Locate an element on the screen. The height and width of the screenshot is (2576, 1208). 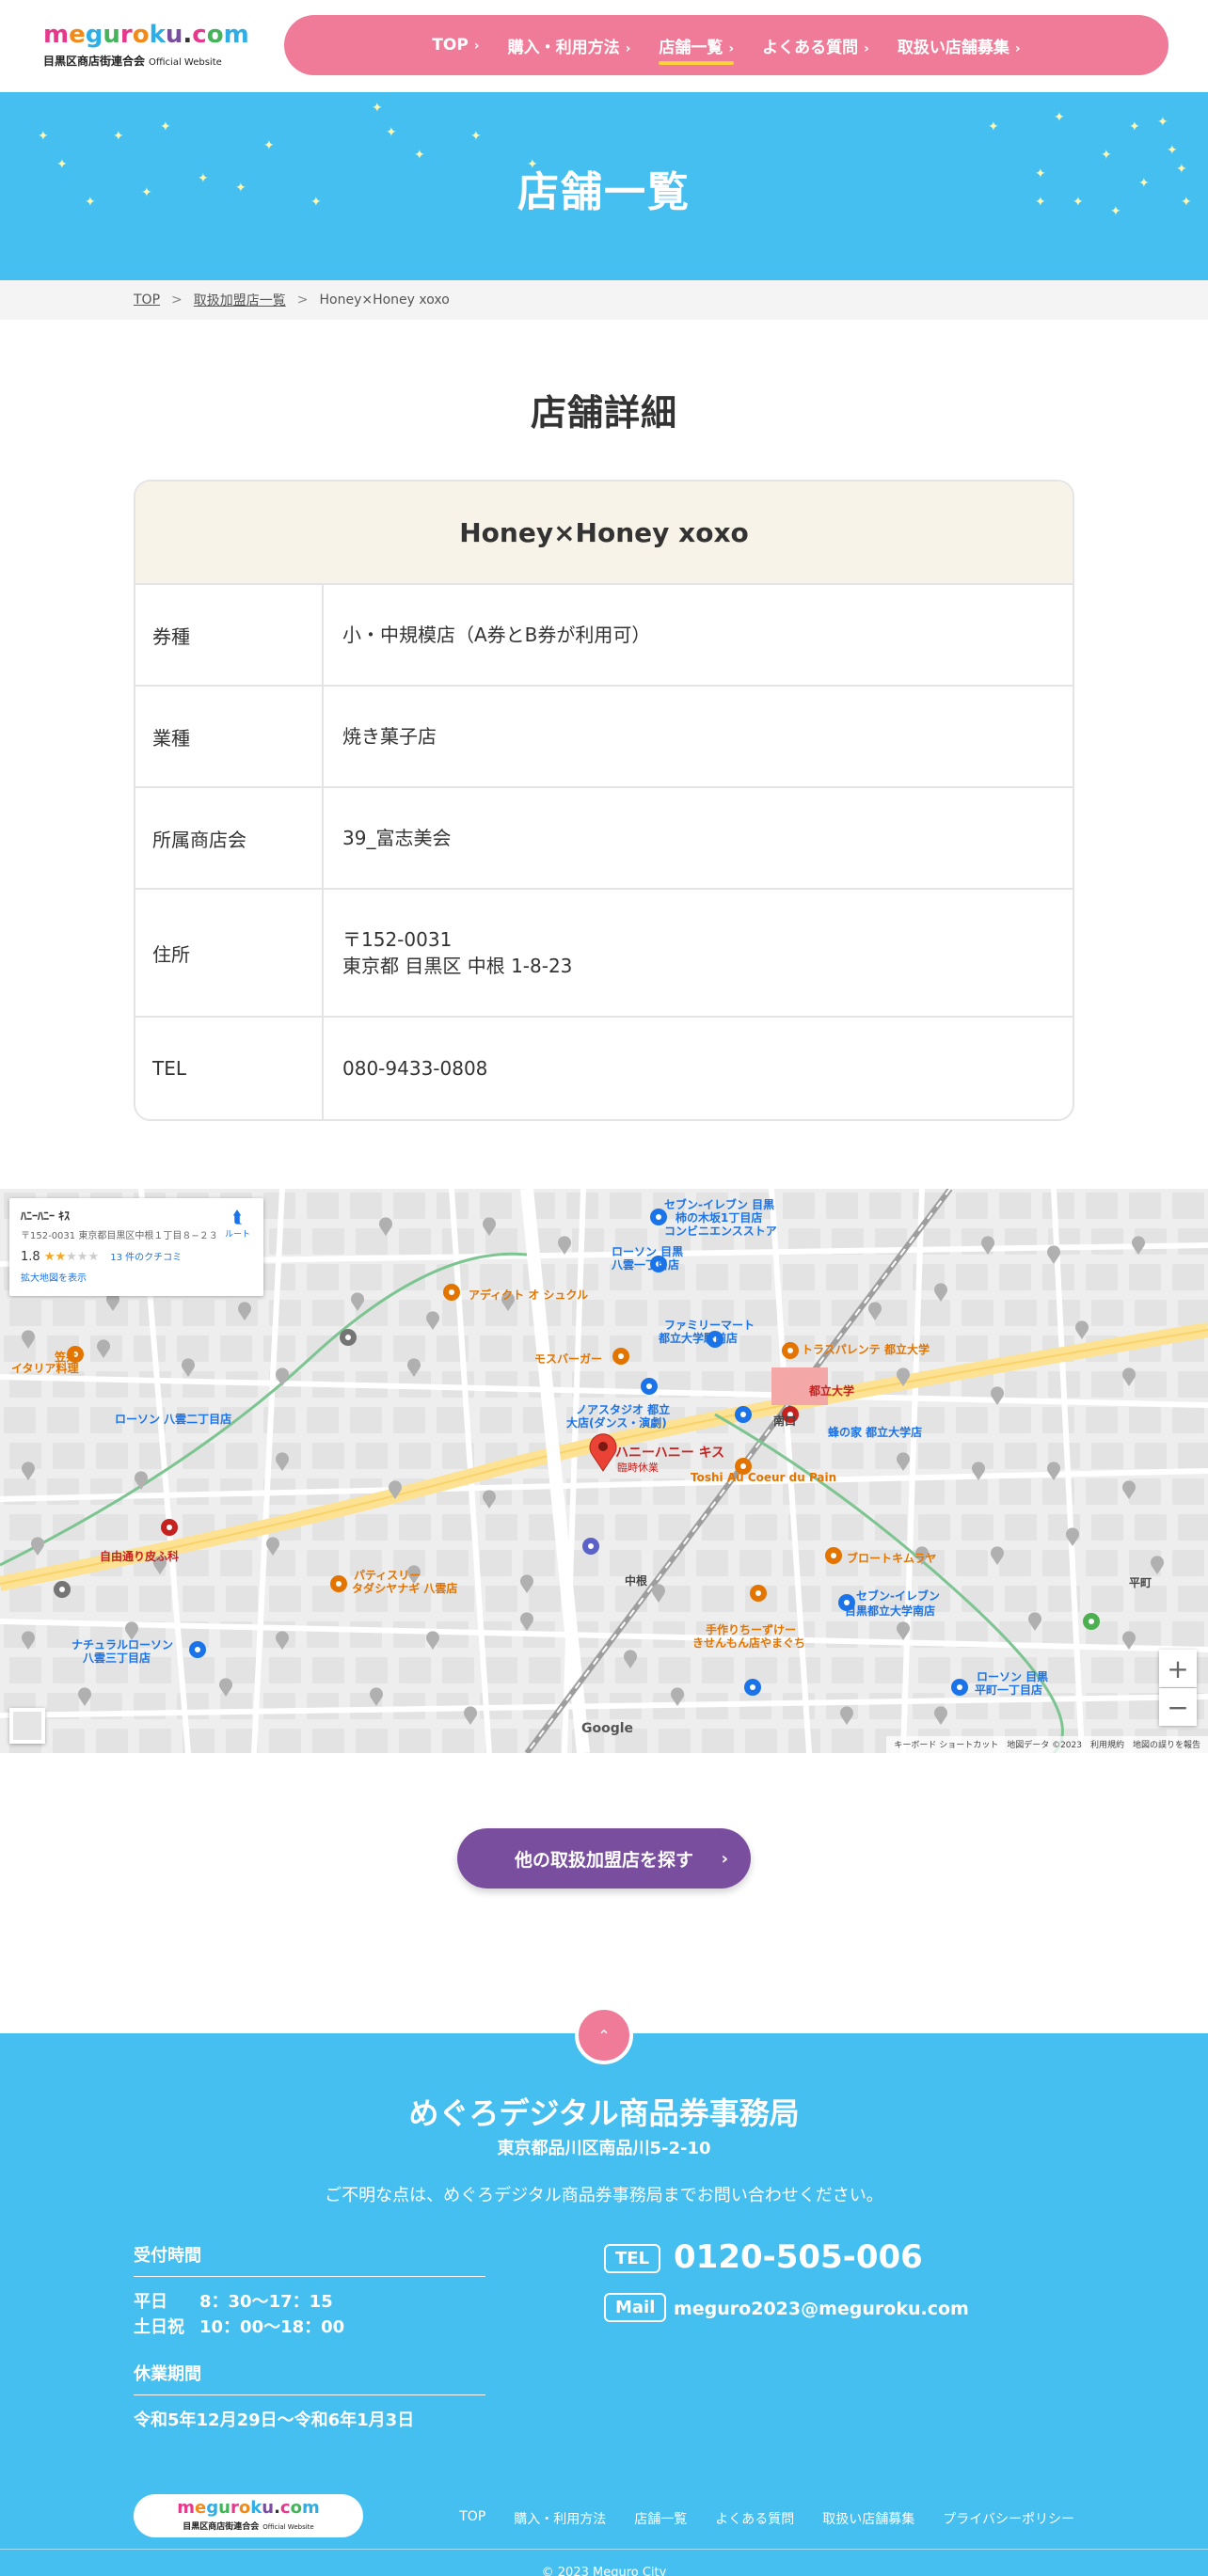
map-place-label: 八雲三丁目店 is located at coordinates (117, 1658).